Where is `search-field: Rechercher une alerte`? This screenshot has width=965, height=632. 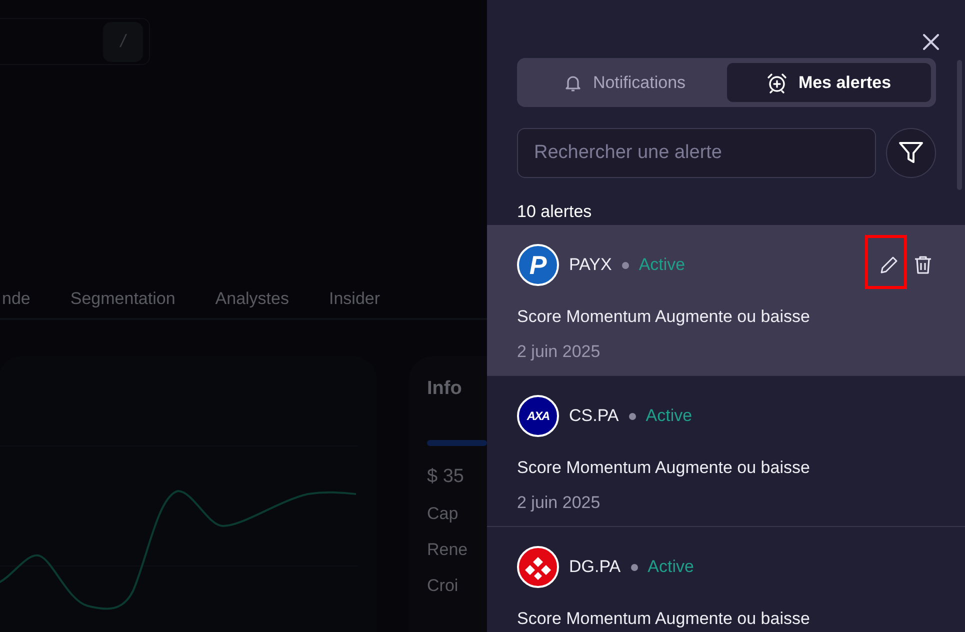
search-field: Rechercher une alerte is located at coordinates (696, 153).